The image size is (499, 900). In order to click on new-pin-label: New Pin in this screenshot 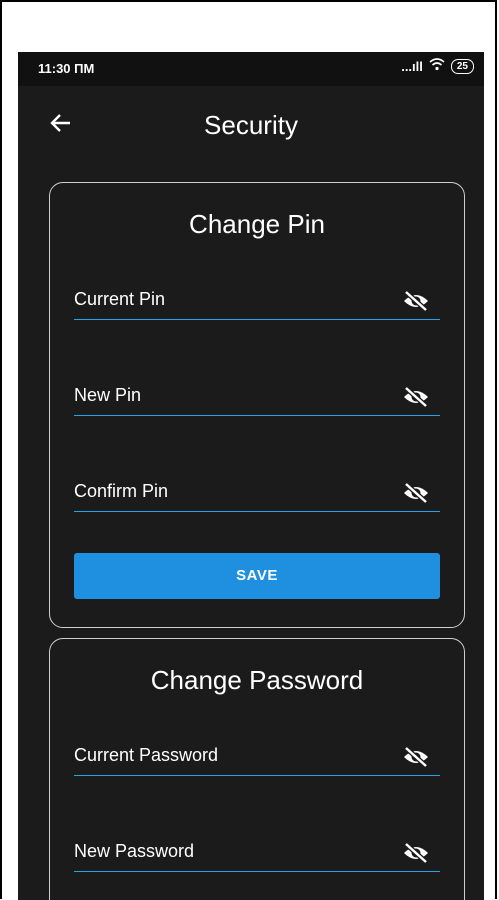, I will do `click(108, 395)`.